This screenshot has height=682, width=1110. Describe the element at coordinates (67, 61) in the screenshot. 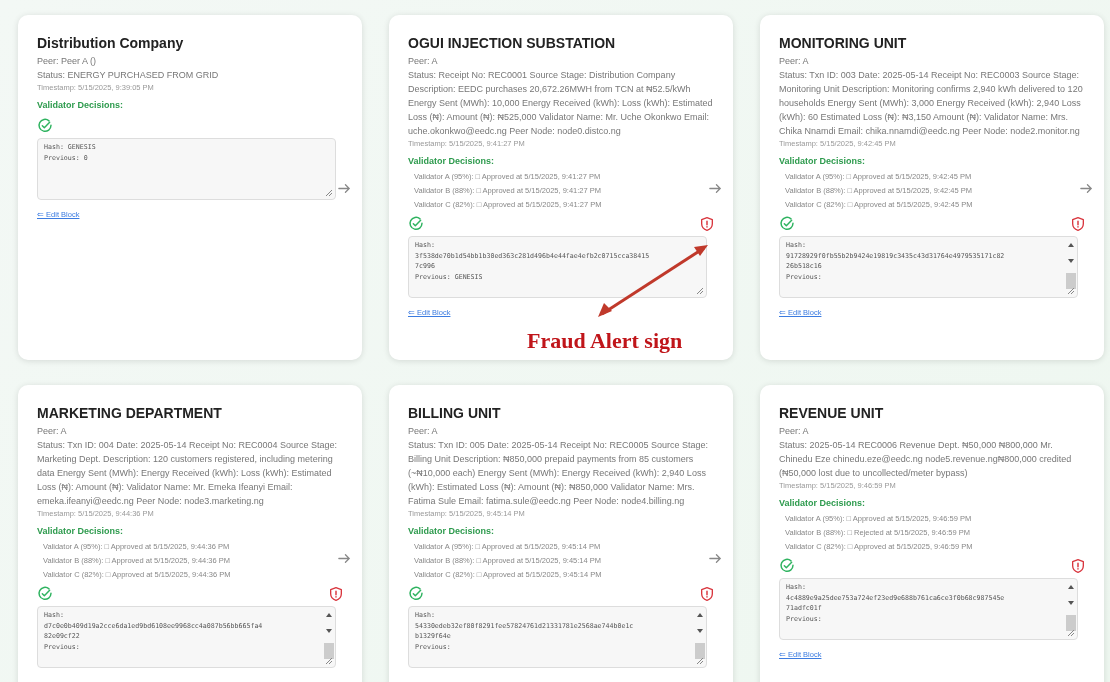

I see `peer-label: Peer: Peer A ()` at that location.